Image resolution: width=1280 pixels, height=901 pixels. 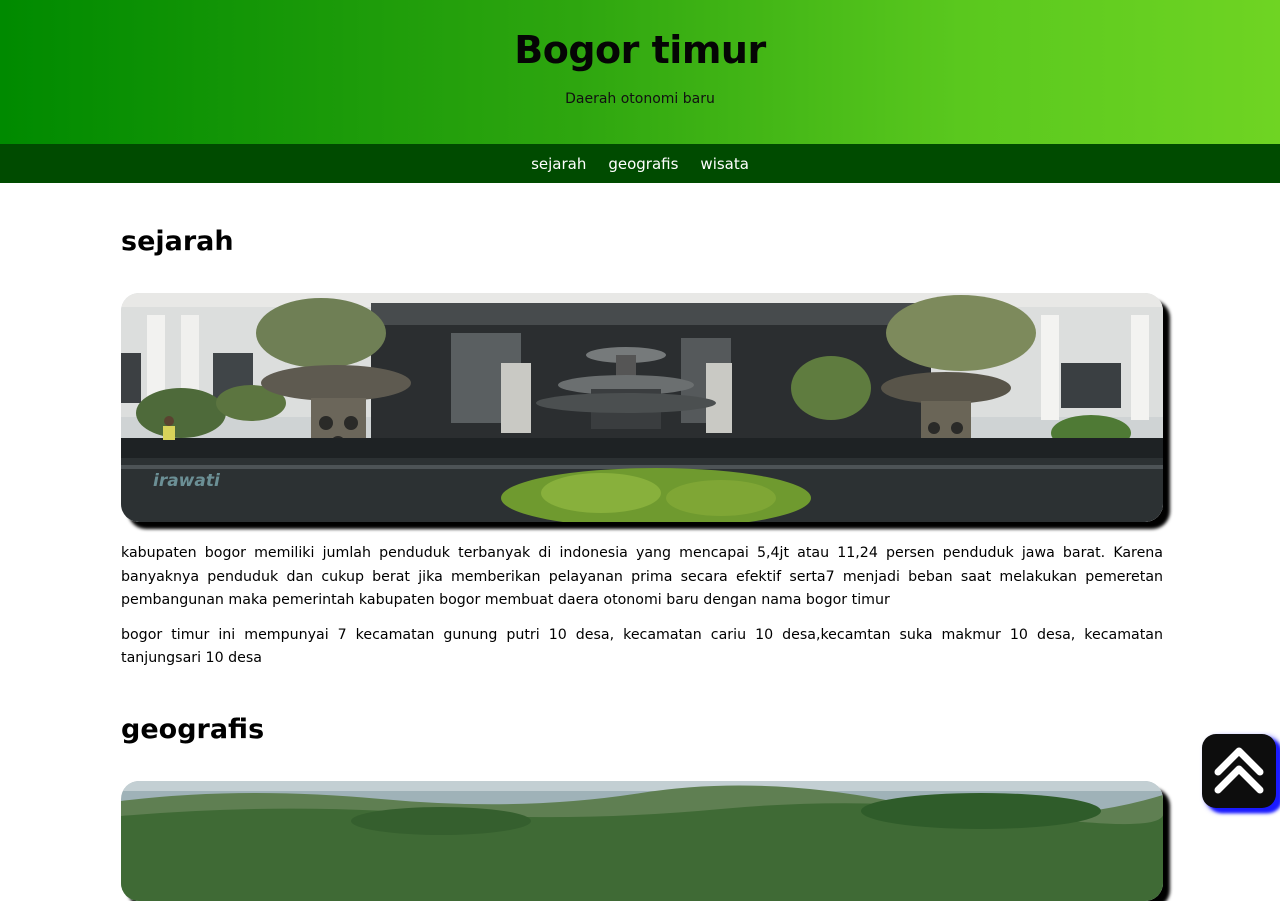 I want to click on section-title-sejarah: sejarah, so click(x=177, y=241).